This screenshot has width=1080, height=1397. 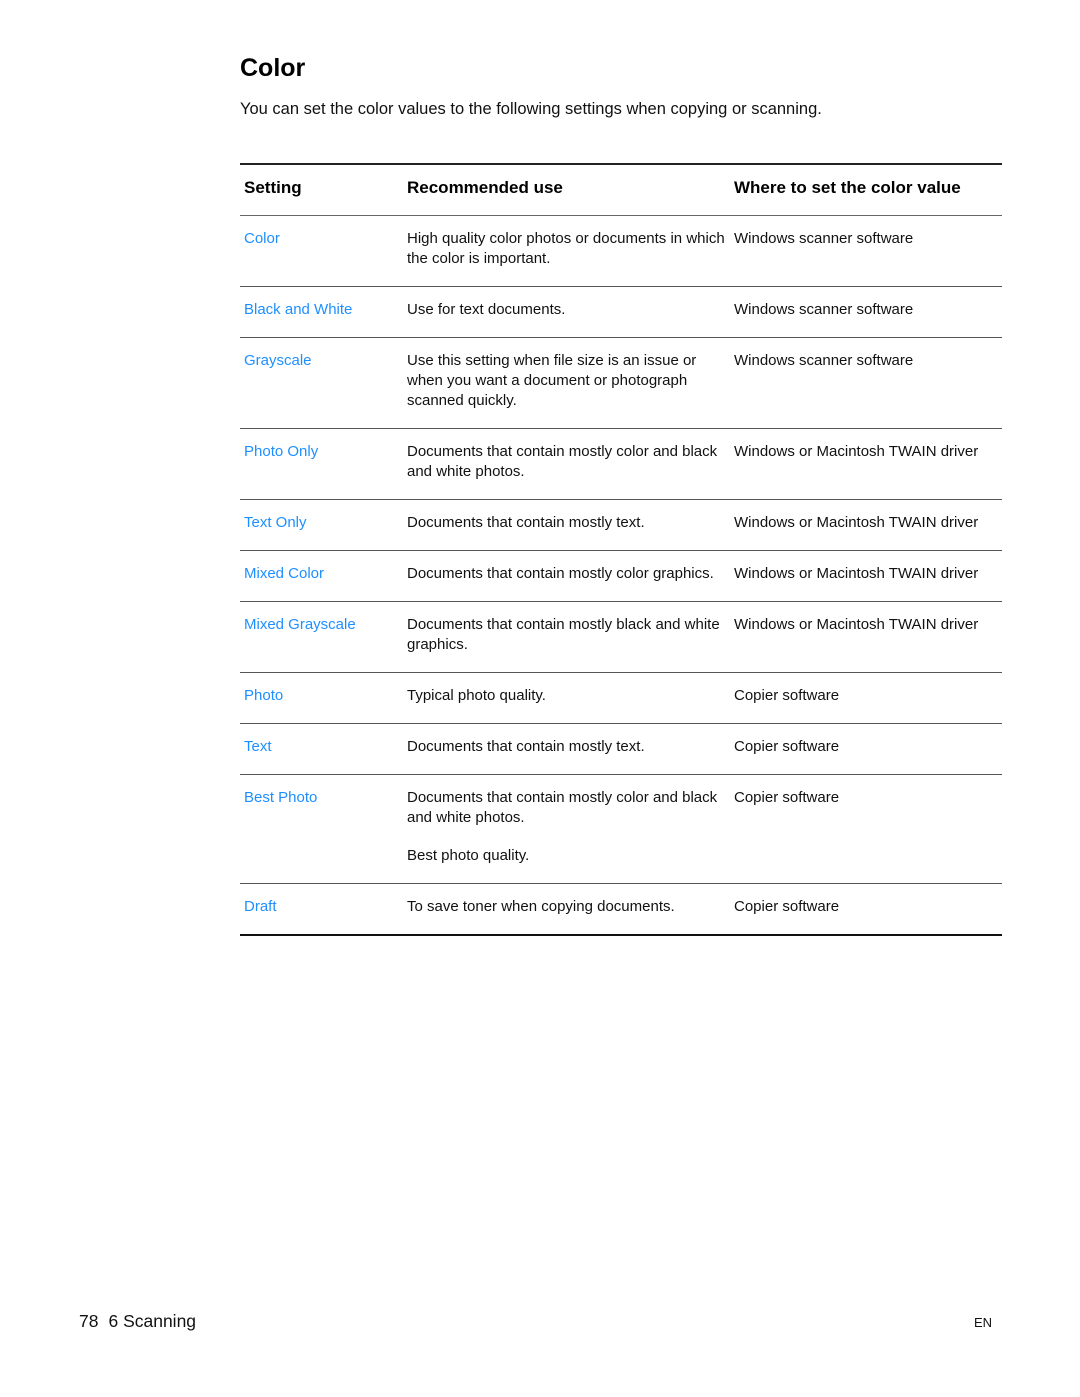 I want to click on header-where-to-set: Where to set the color value, so click(x=866, y=189).